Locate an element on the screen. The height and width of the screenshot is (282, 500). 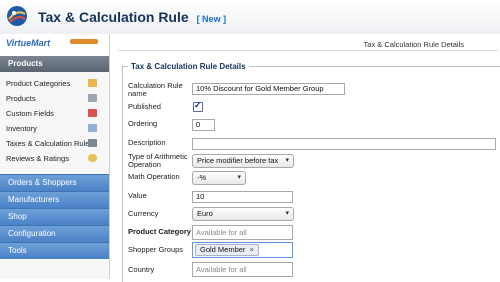
brand-logo-swoosh is located at coordinates (84, 41).